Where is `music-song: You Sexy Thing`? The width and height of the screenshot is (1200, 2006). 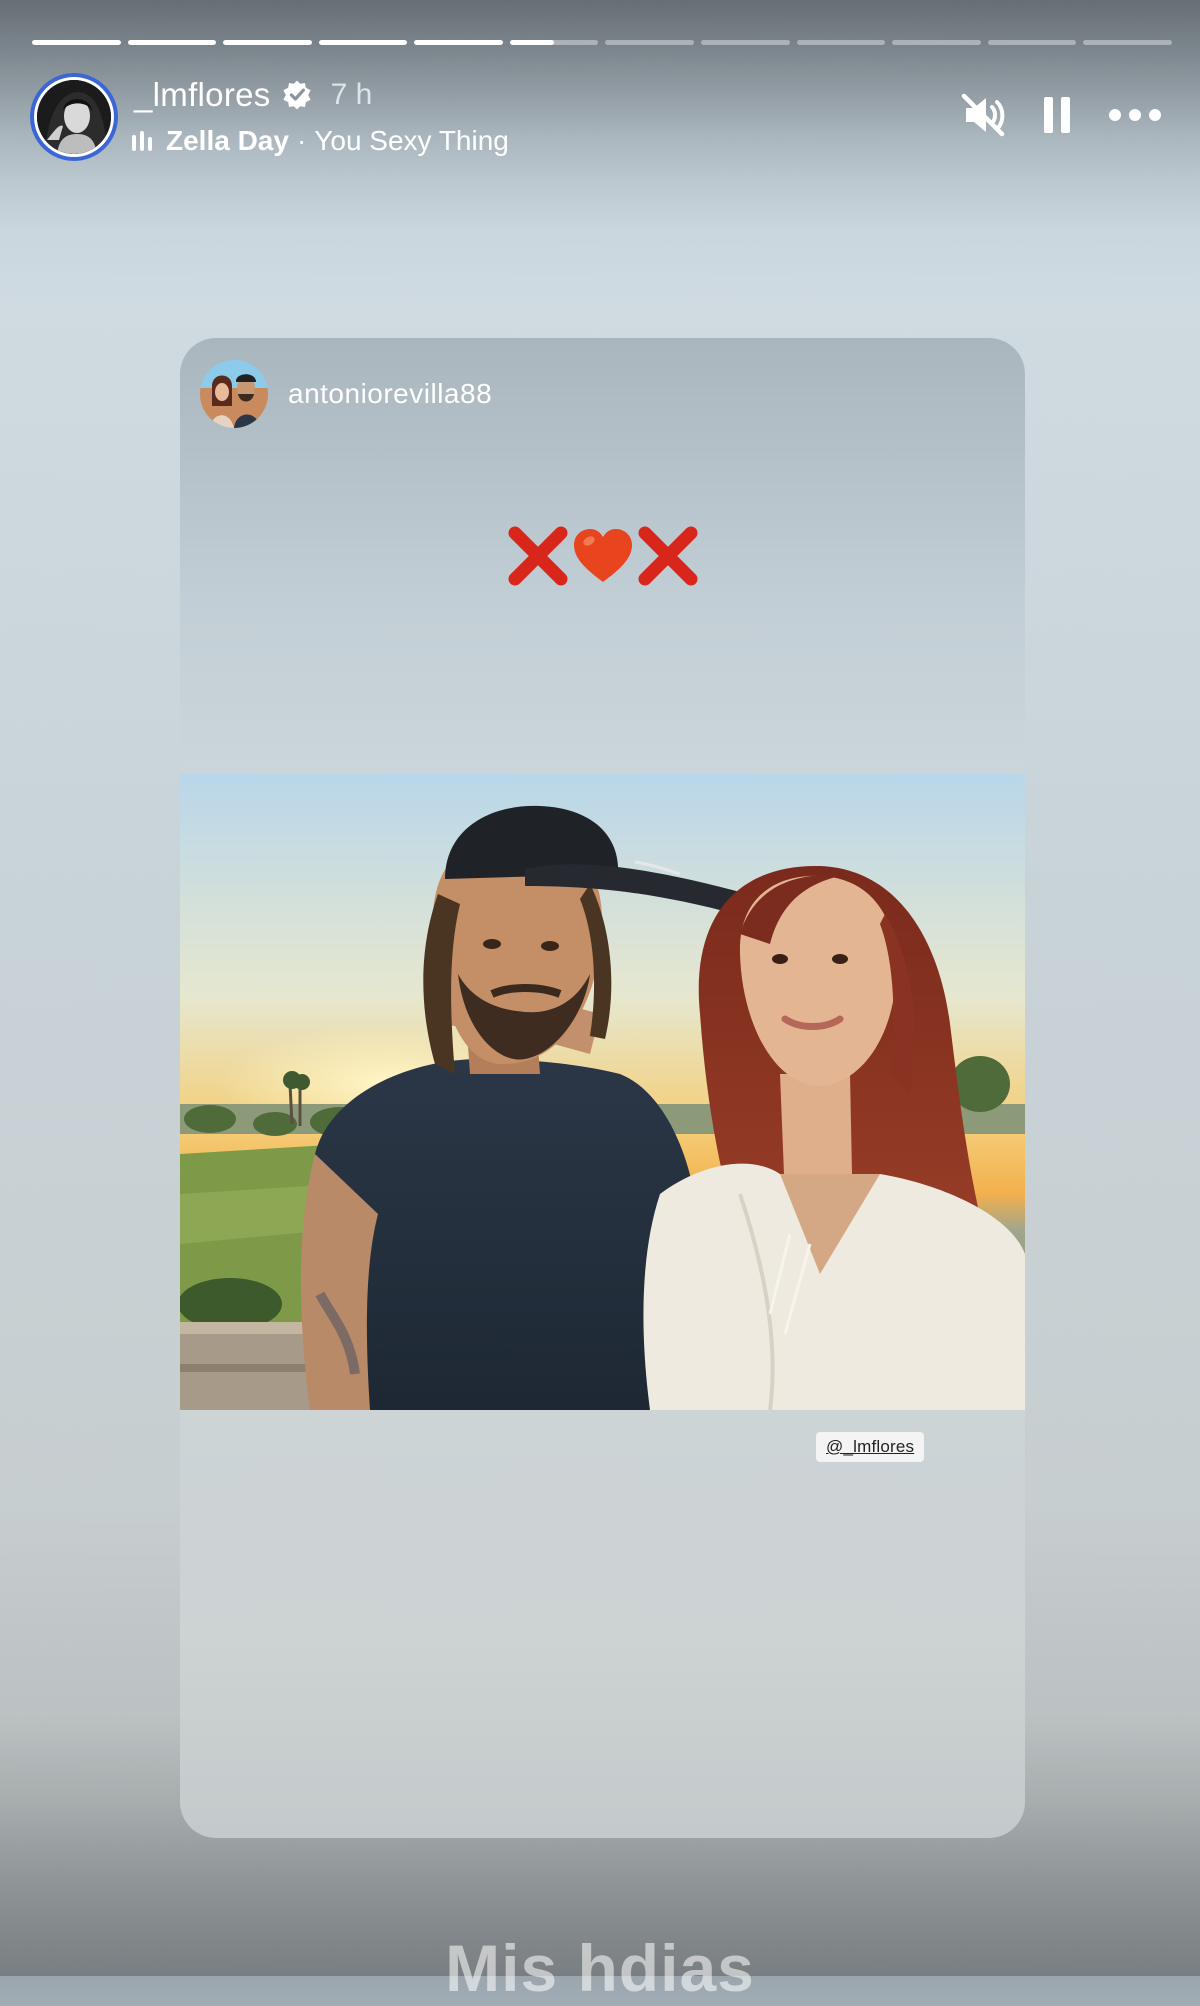 music-song: You Sexy Thing is located at coordinates (411, 140).